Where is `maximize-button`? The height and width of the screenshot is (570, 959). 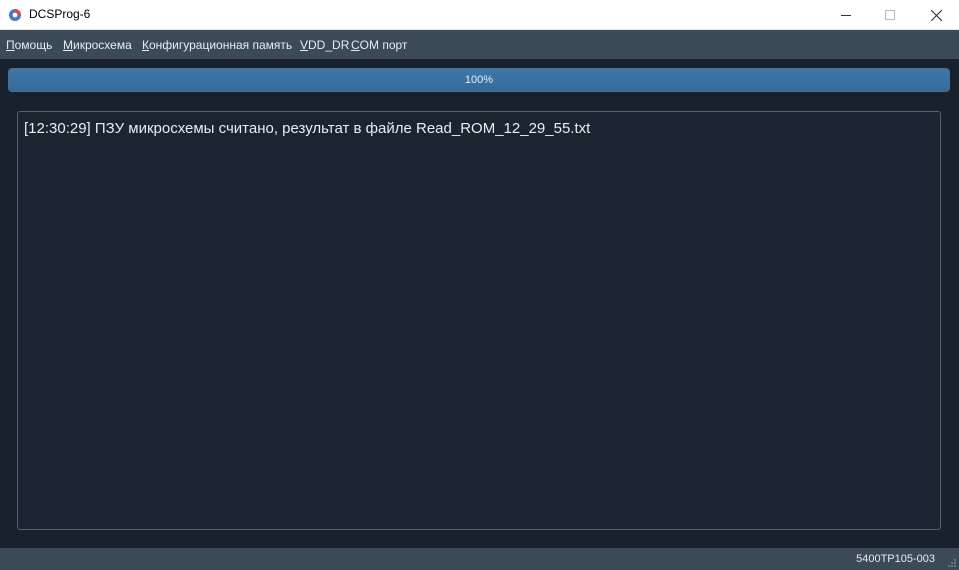 maximize-button is located at coordinates (890, 15).